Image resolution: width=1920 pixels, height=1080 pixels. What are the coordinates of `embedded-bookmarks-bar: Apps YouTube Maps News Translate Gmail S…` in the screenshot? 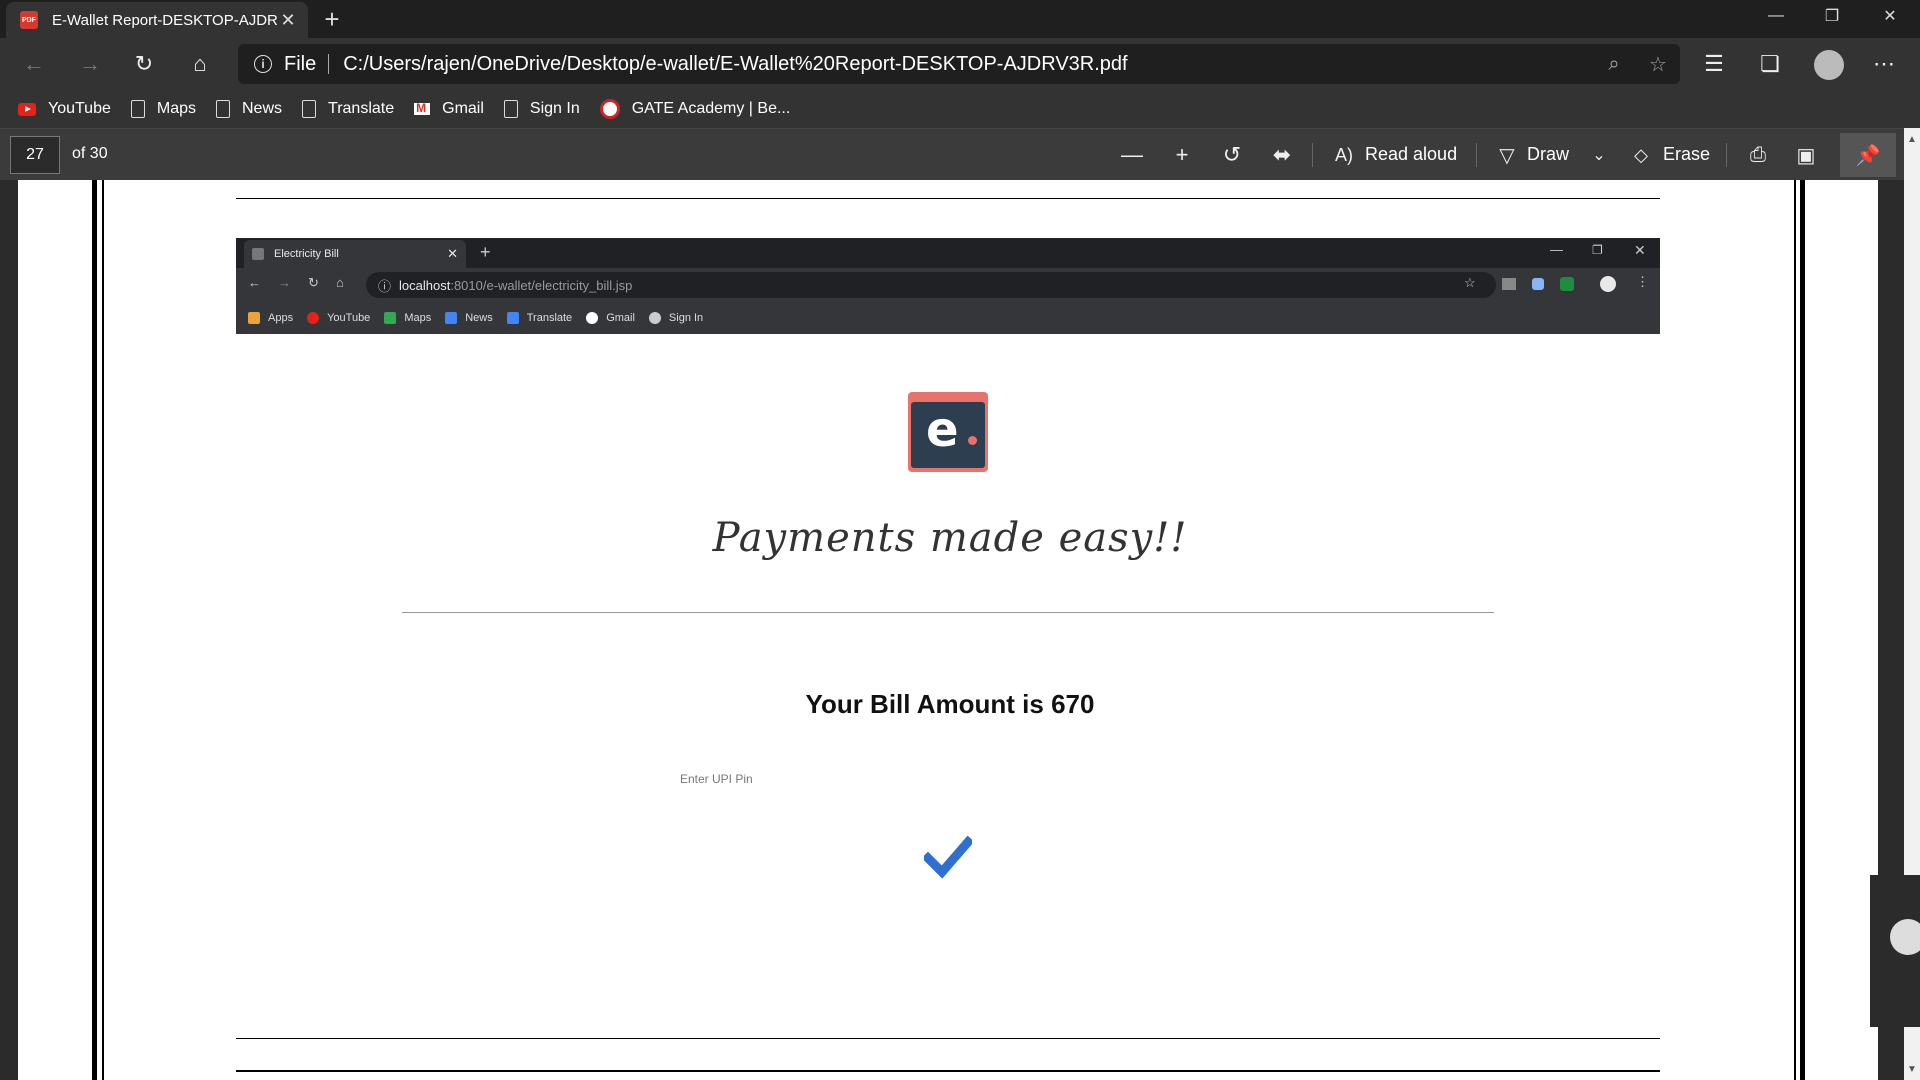 It's located at (948, 318).